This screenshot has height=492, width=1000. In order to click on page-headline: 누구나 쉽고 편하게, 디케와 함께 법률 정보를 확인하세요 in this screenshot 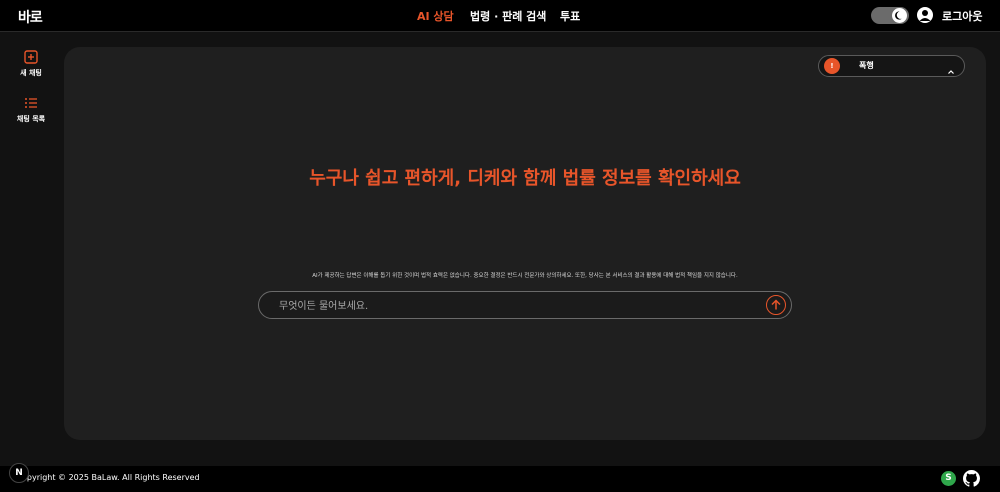, I will do `click(525, 178)`.